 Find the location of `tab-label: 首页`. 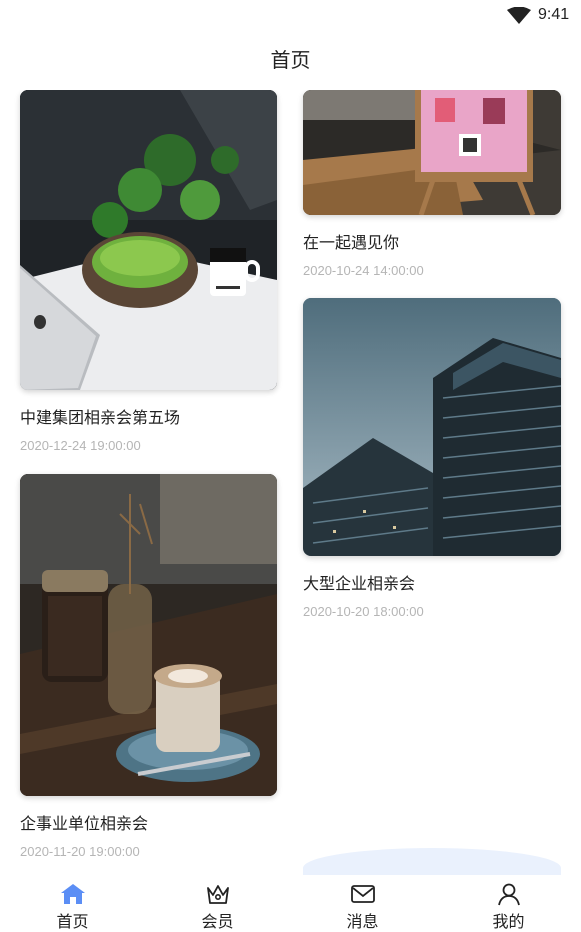

tab-label: 首页 is located at coordinates (72, 921).